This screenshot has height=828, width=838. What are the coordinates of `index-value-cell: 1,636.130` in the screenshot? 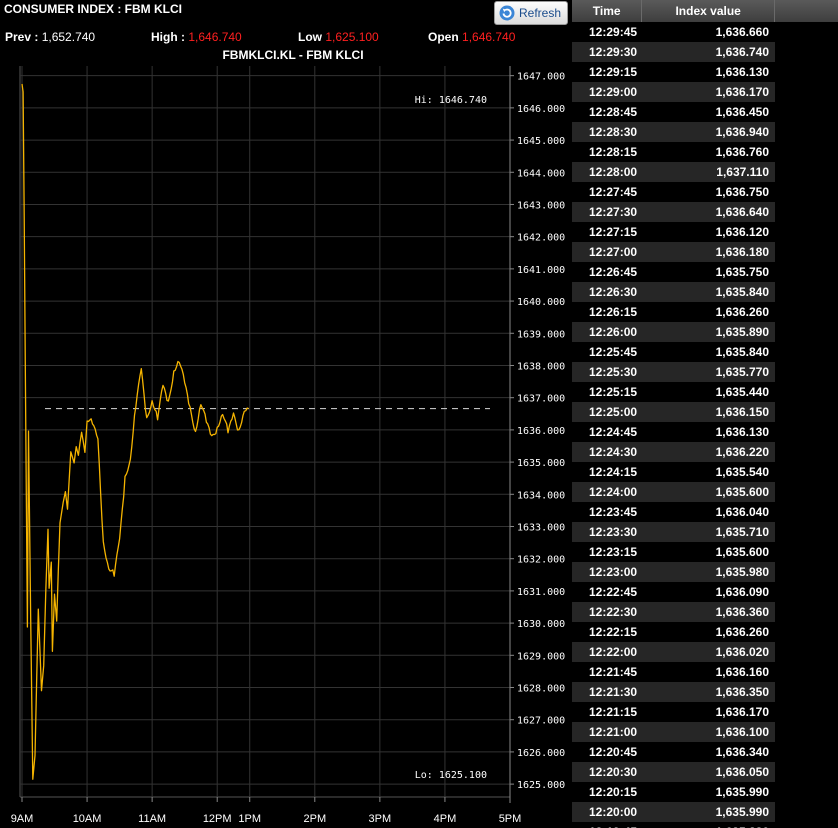 It's located at (742, 432).